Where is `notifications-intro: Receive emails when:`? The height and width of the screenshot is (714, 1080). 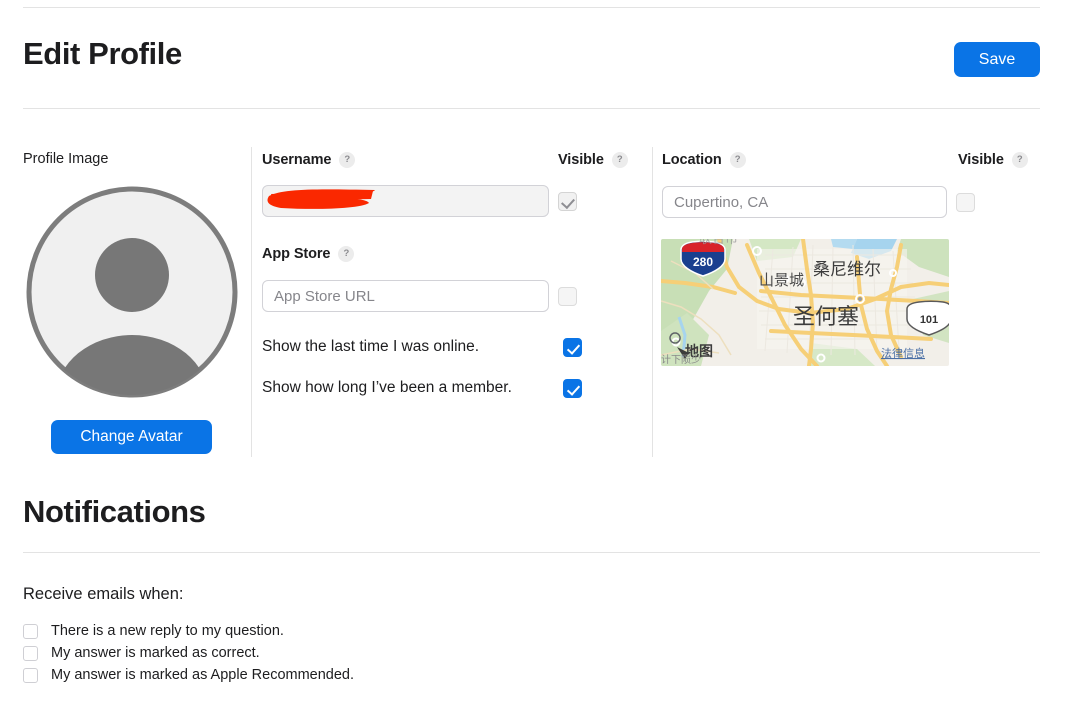
notifications-intro: Receive emails when: is located at coordinates (103, 594).